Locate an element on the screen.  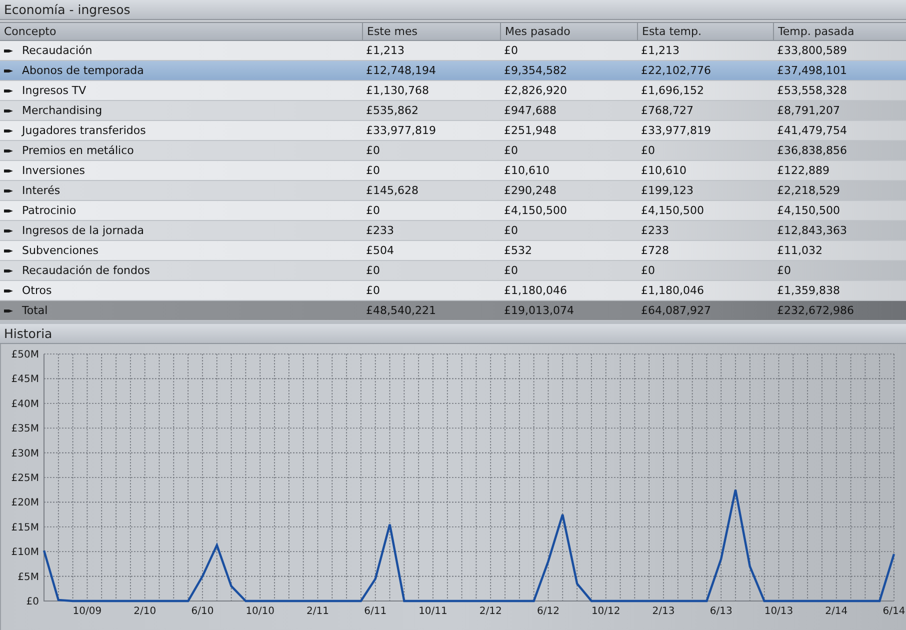
table-row: Jugadores transferidos £33,977,819 £251,948 £33,977,819 £41,479,754 is located at coordinates (453, 131).